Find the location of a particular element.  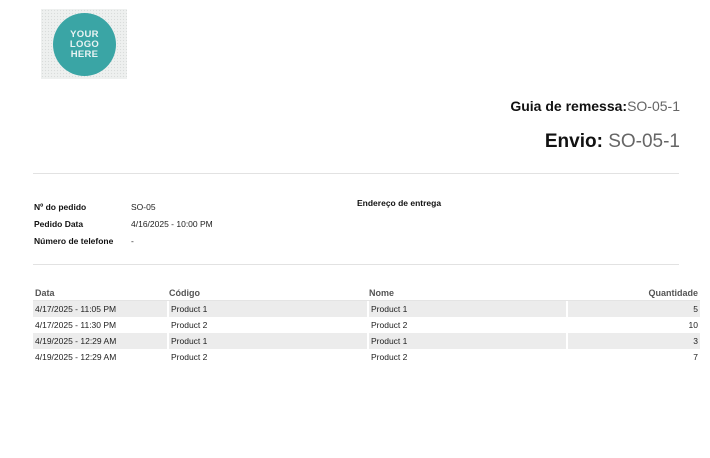

cell-date: 4/17/2025 - 11:05 PM is located at coordinates (100, 309).